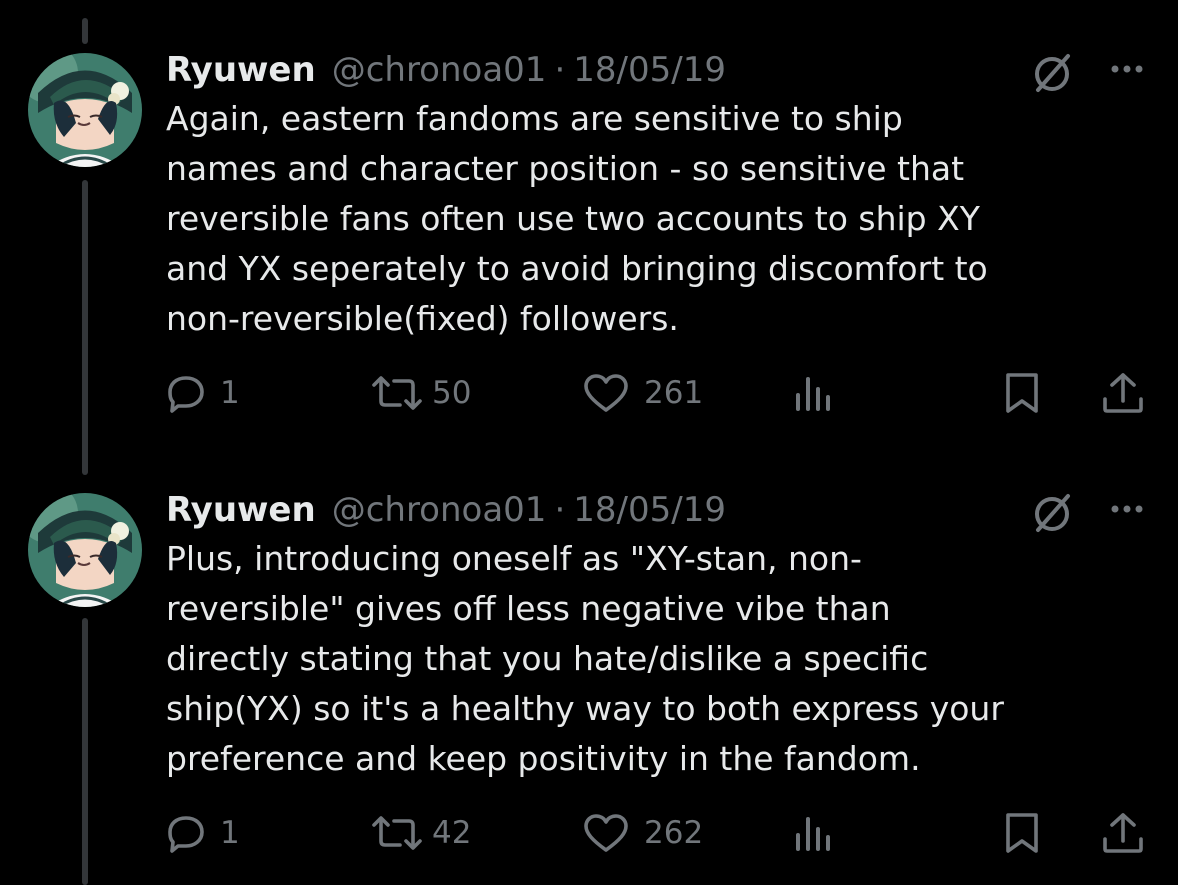 Image resolution: width=1178 pixels, height=885 pixels. I want to click on retweet-button: 42, so click(420, 833).